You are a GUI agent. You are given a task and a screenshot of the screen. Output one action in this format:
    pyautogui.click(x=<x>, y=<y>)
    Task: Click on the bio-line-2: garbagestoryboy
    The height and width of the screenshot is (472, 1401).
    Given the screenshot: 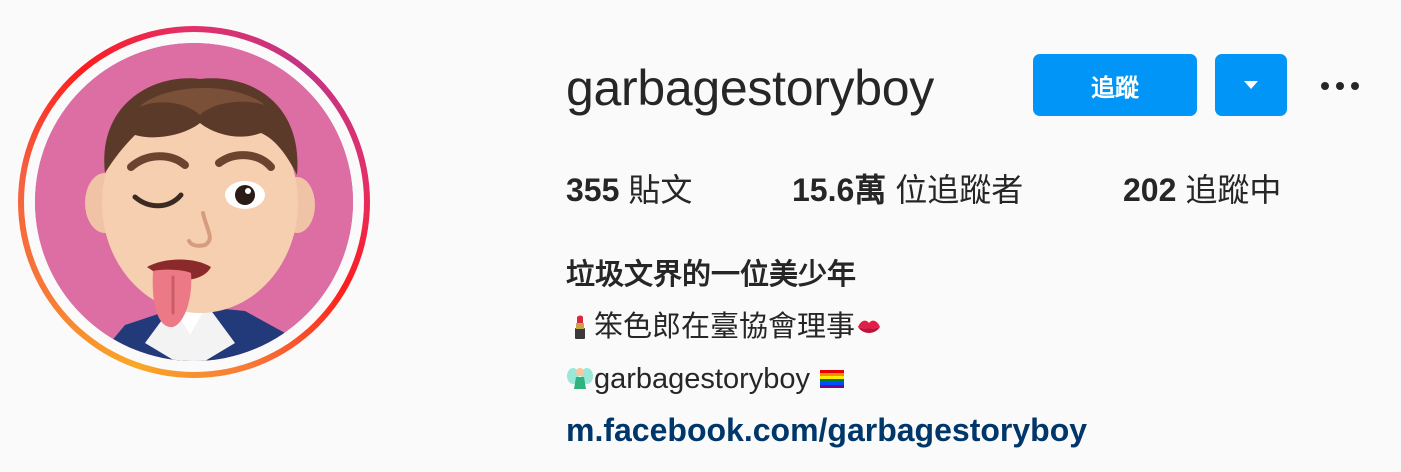 What is the action you would take?
    pyautogui.click(x=706, y=379)
    